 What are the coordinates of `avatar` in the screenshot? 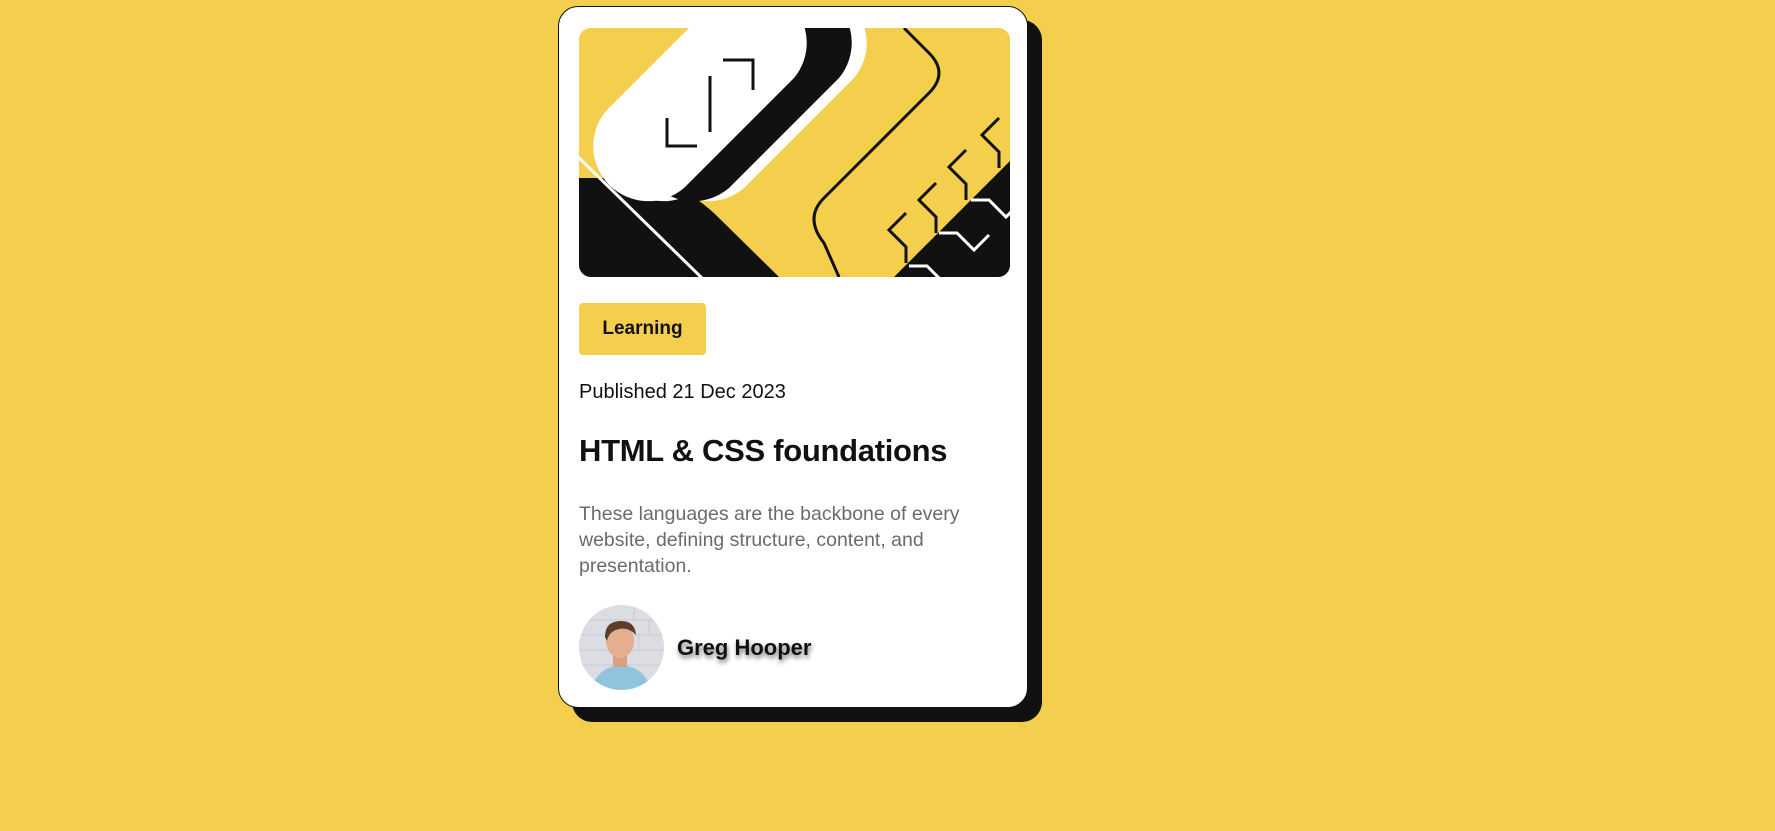 It's located at (621, 647).